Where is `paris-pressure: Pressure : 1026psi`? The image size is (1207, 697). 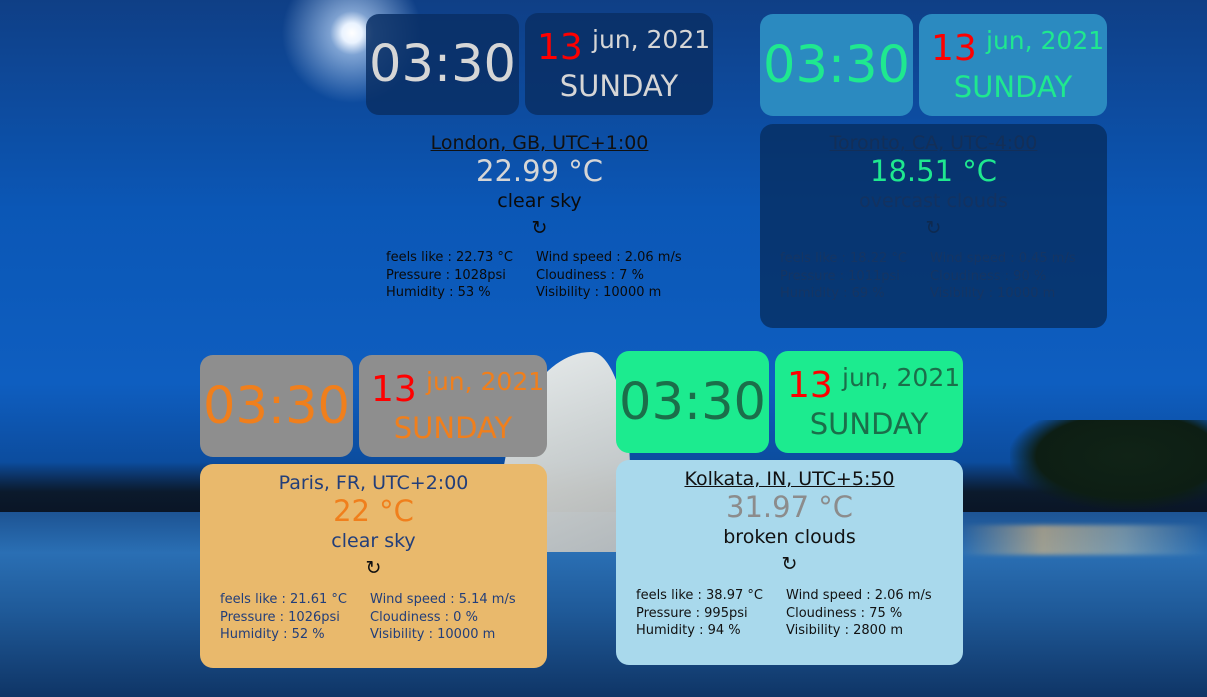 paris-pressure: Pressure : 1026psi is located at coordinates (280, 617).